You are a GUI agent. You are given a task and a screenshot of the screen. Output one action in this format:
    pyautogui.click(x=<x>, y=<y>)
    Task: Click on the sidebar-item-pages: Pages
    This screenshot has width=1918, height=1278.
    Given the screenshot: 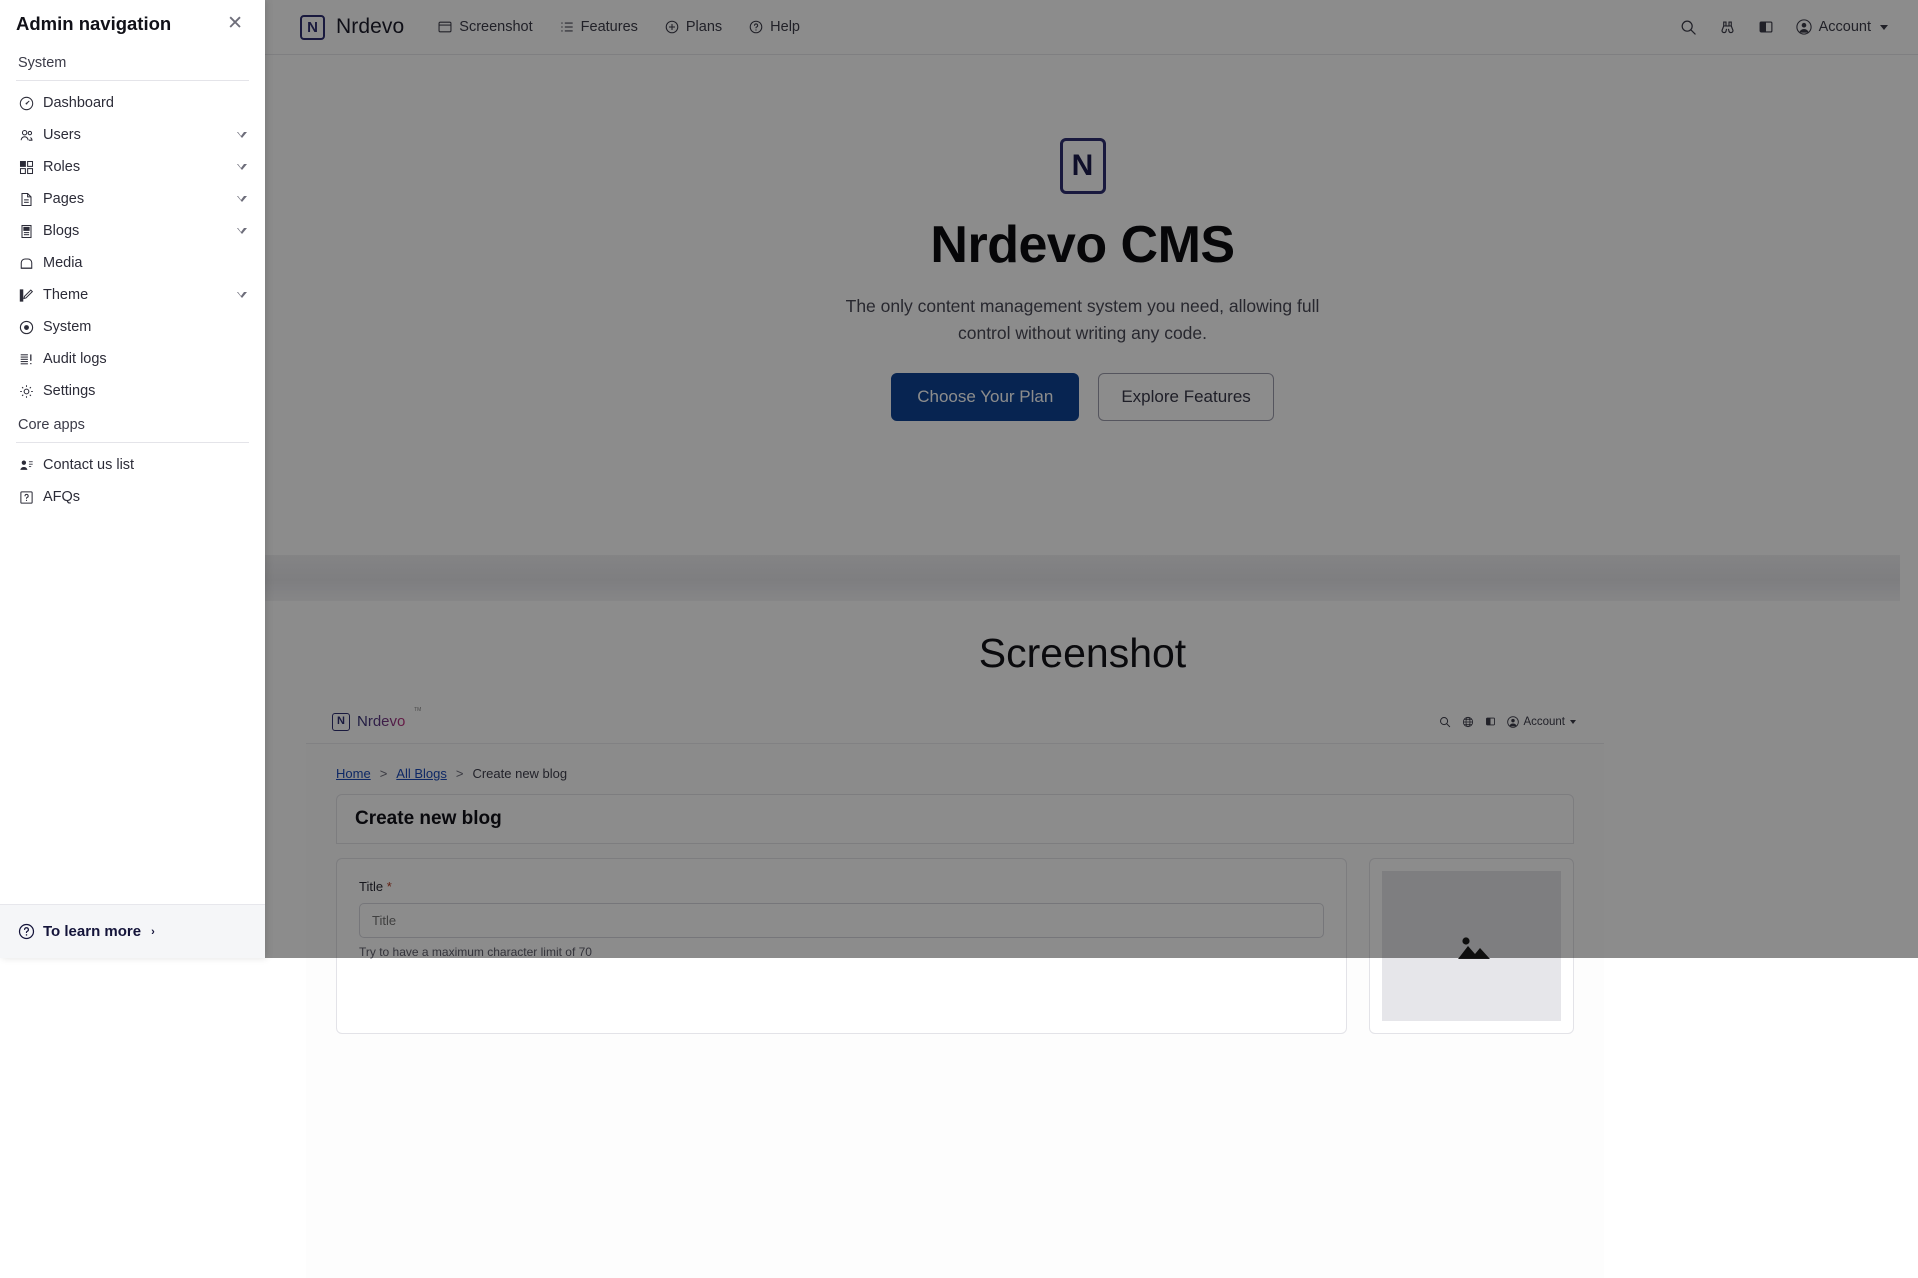 What is the action you would take?
    pyautogui.click(x=132, y=199)
    